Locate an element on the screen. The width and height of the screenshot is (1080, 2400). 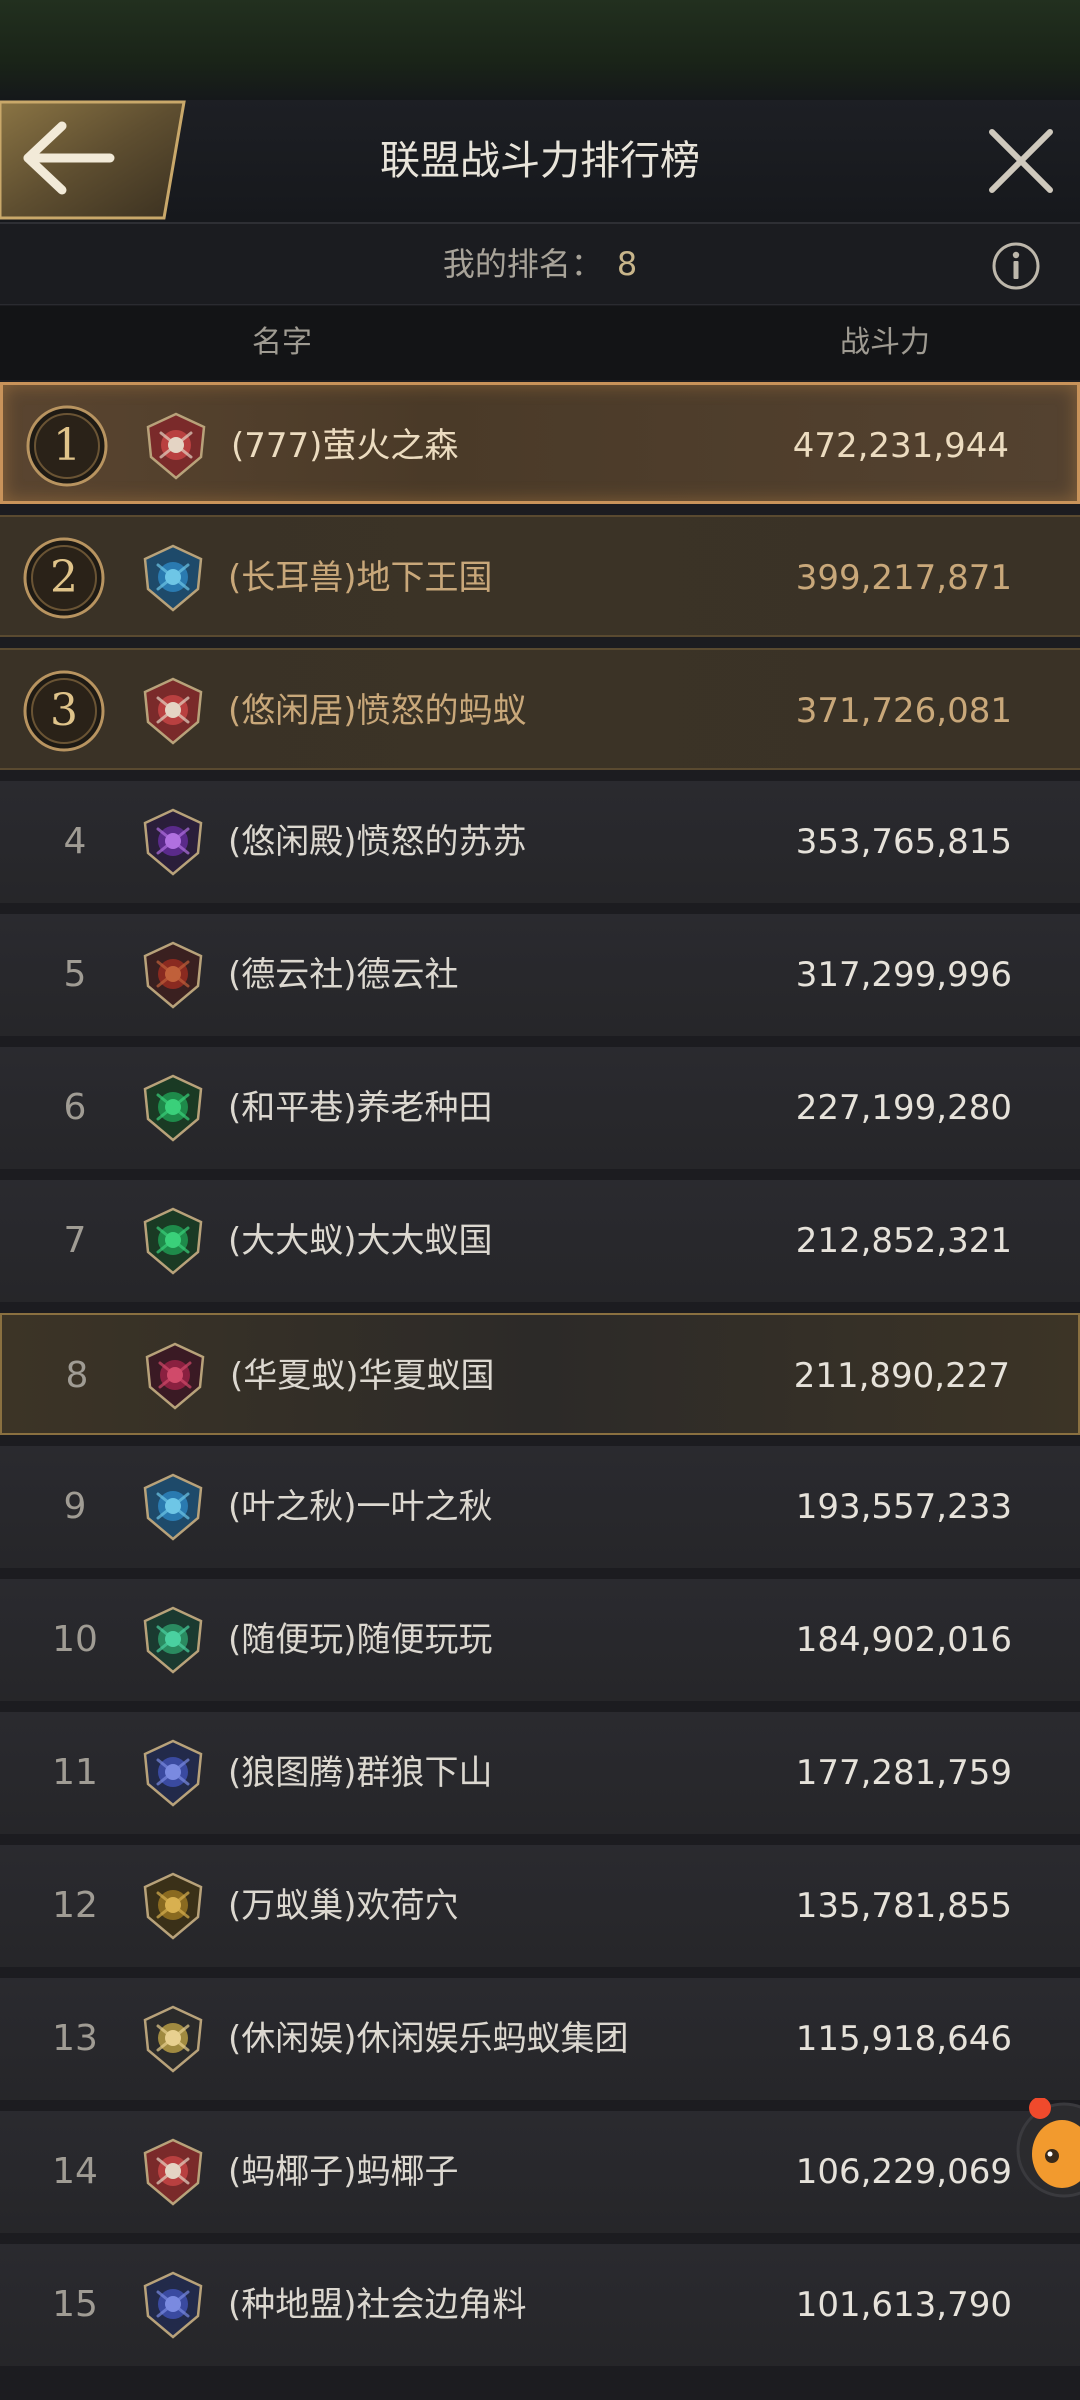
rank-number: 2 is located at coordinates (64, 577).